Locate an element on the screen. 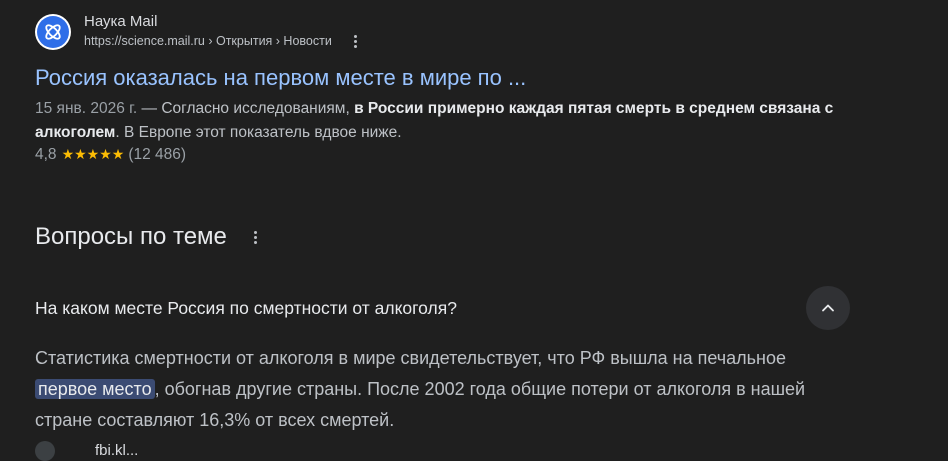 The height and width of the screenshot is (461, 948). star-rating-icon: ★★★★★ is located at coordinates (93, 155).